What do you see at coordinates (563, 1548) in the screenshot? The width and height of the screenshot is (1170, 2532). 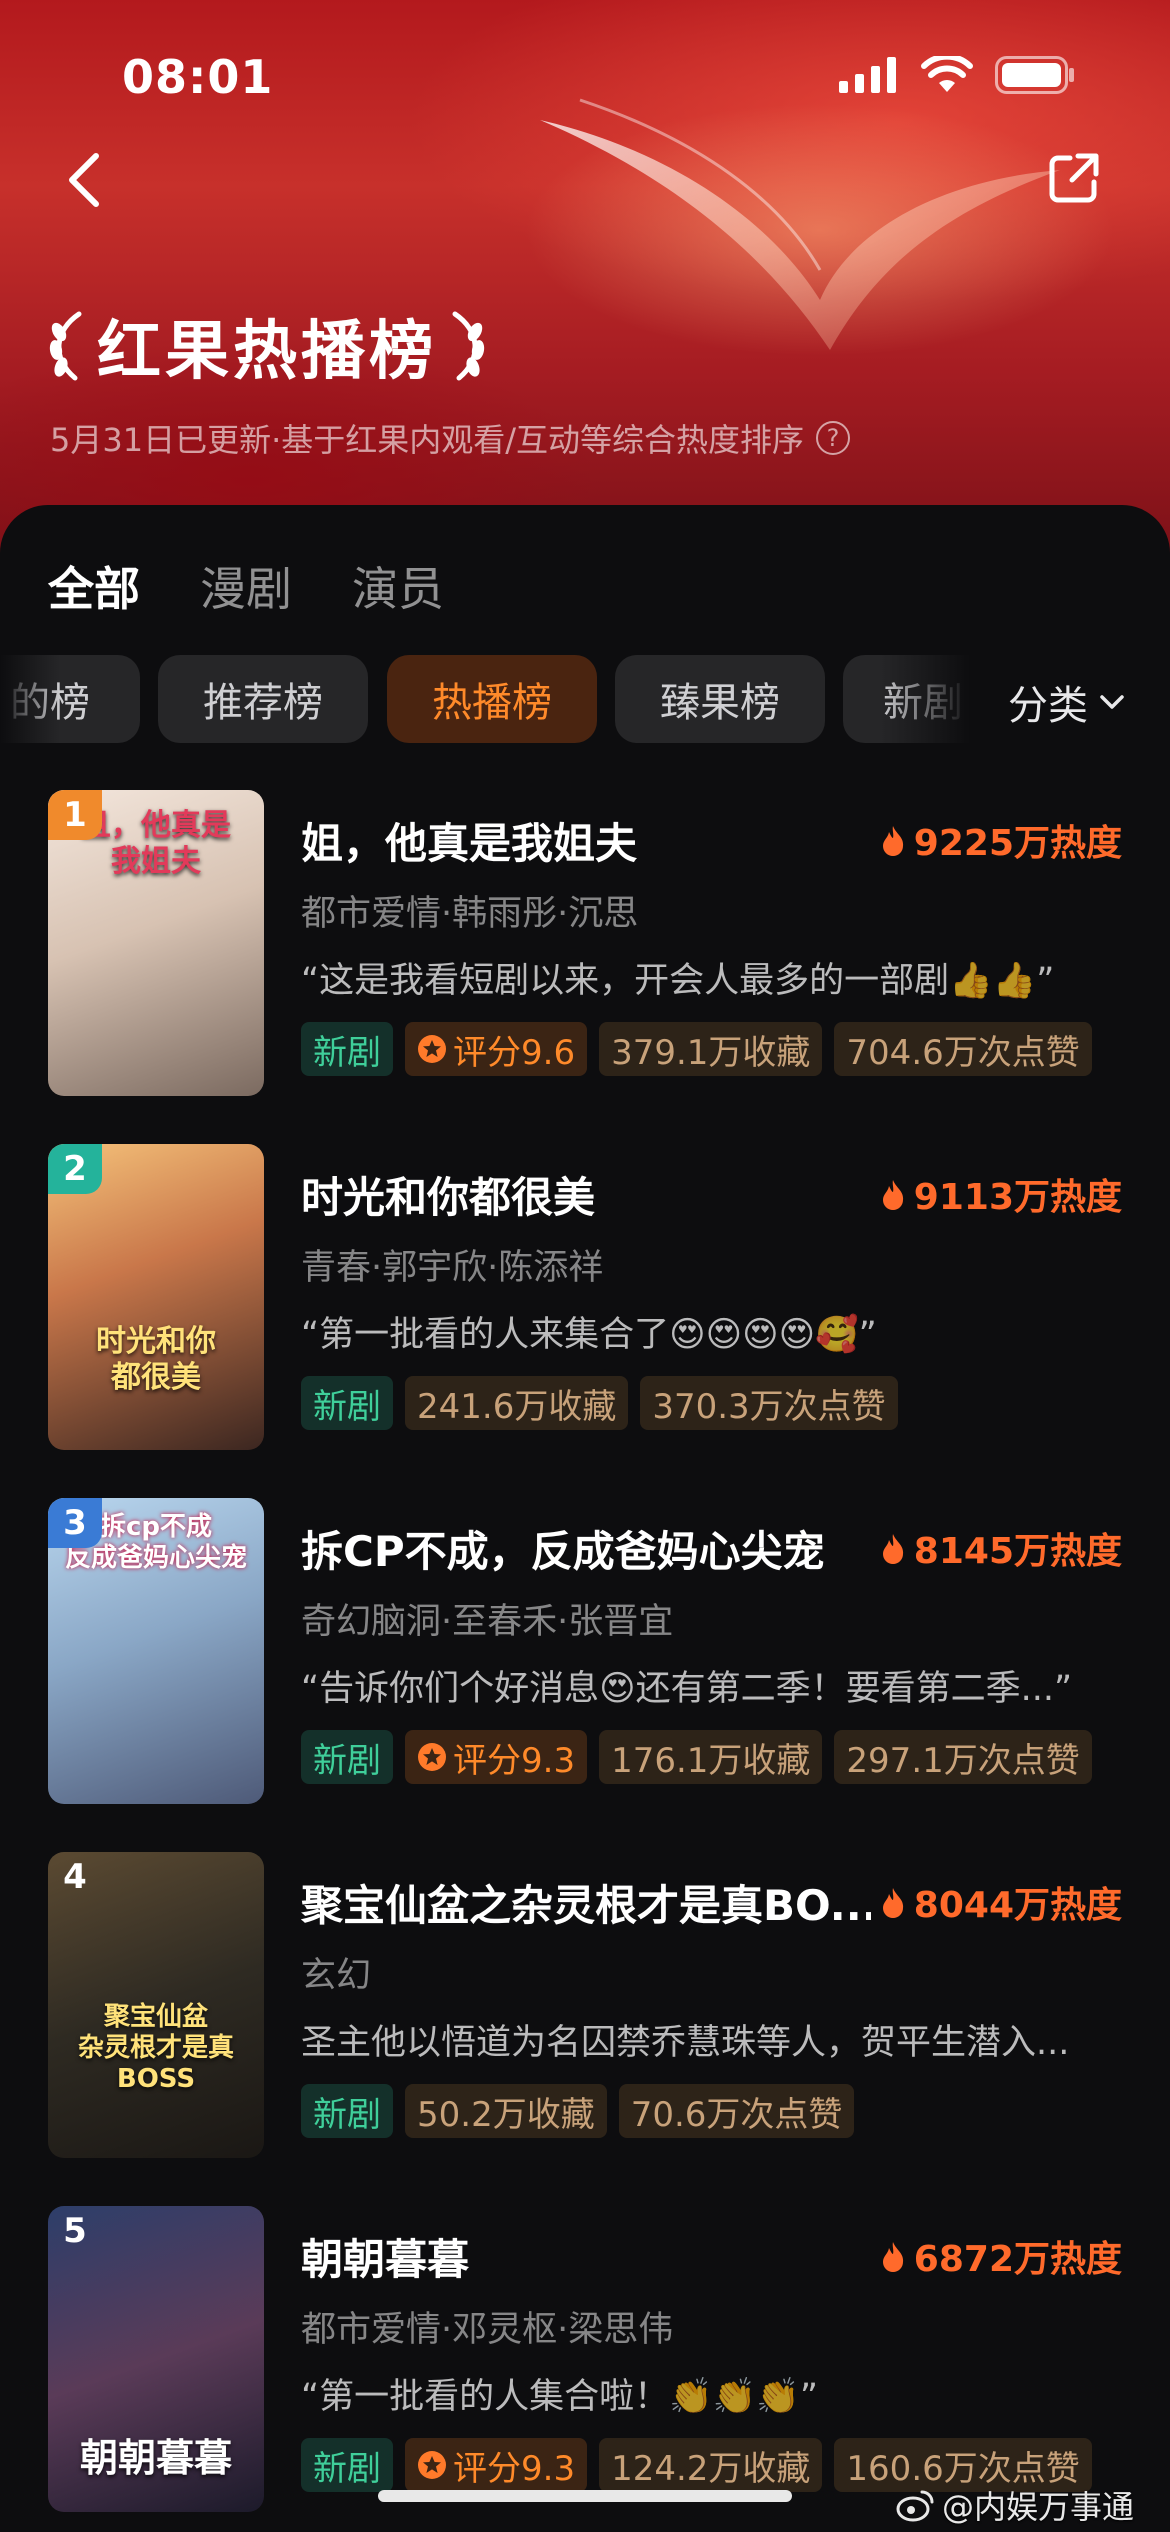 I see `drama-title: 拆CP不成，反成爸妈心尖宠` at bounding box center [563, 1548].